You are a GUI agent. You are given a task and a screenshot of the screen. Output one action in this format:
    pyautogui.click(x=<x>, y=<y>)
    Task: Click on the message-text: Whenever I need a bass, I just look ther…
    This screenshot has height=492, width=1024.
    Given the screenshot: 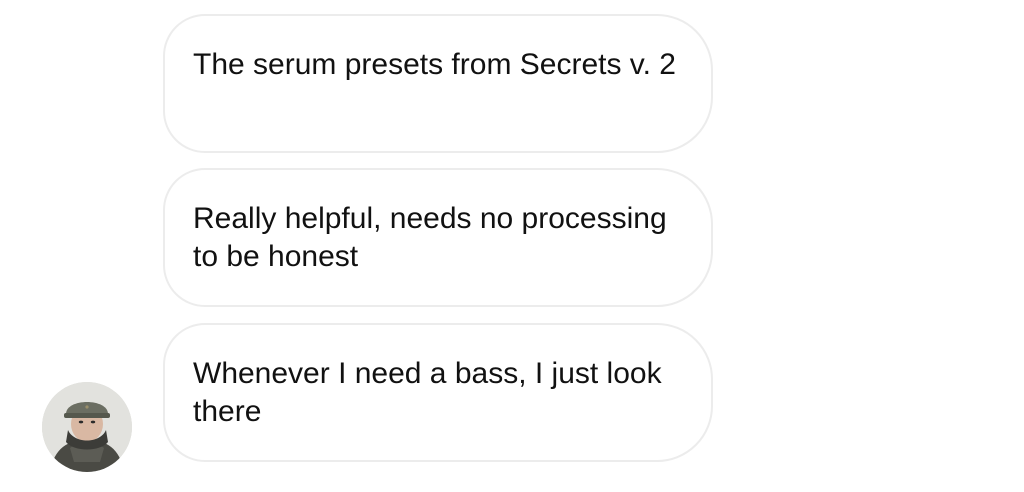 What is the action you would take?
    pyautogui.click(x=427, y=392)
    